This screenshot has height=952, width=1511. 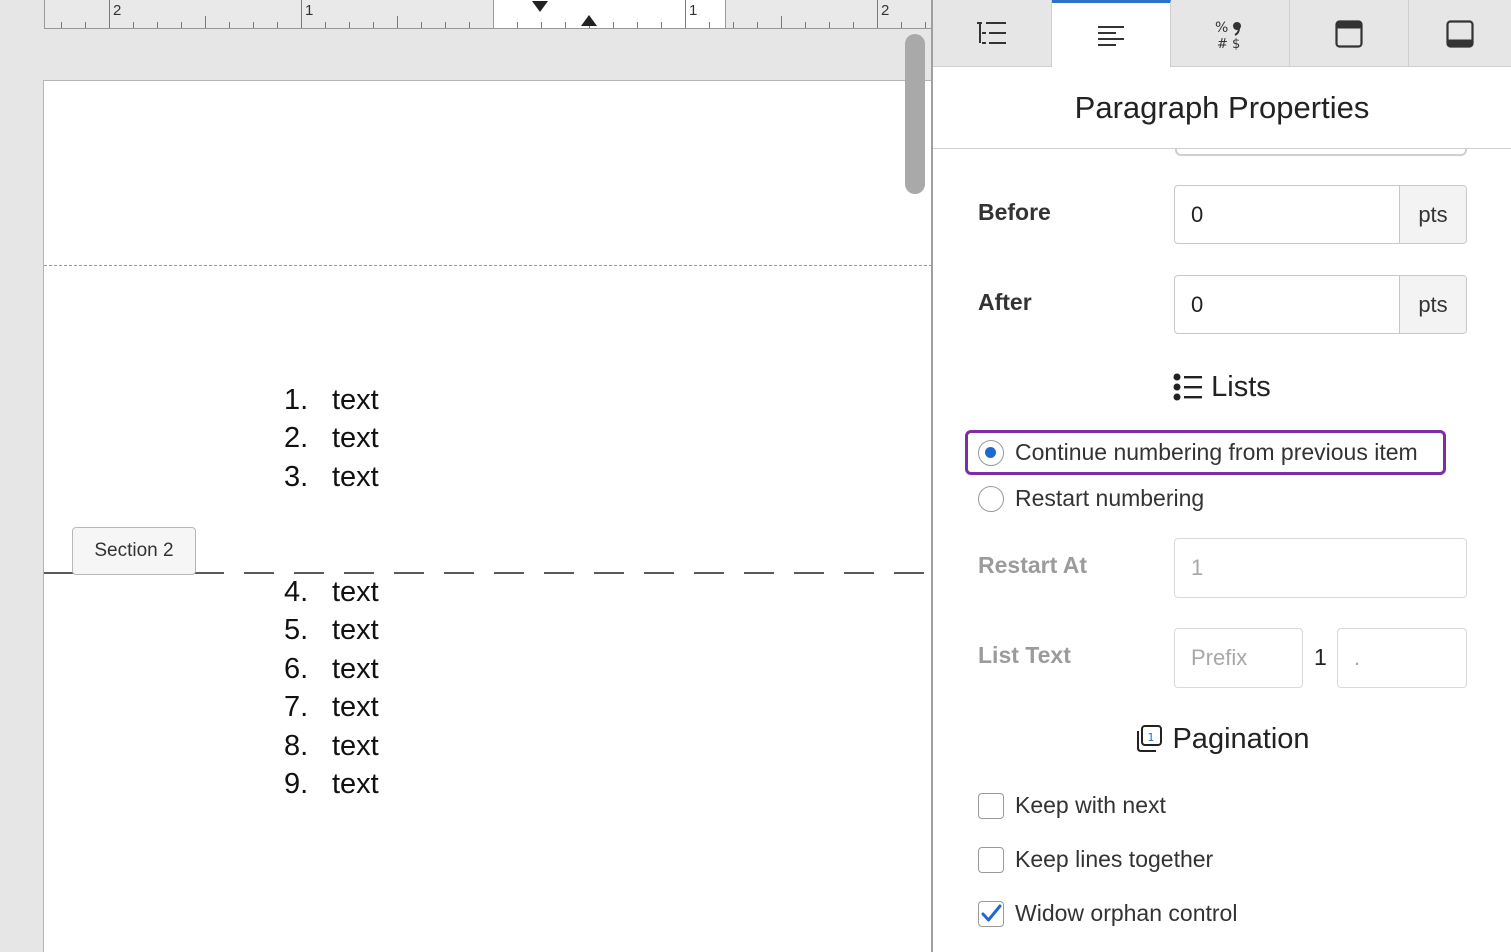 What do you see at coordinates (309, 10) in the screenshot?
I see `ruler-number: 1` at bounding box center [309, 10].